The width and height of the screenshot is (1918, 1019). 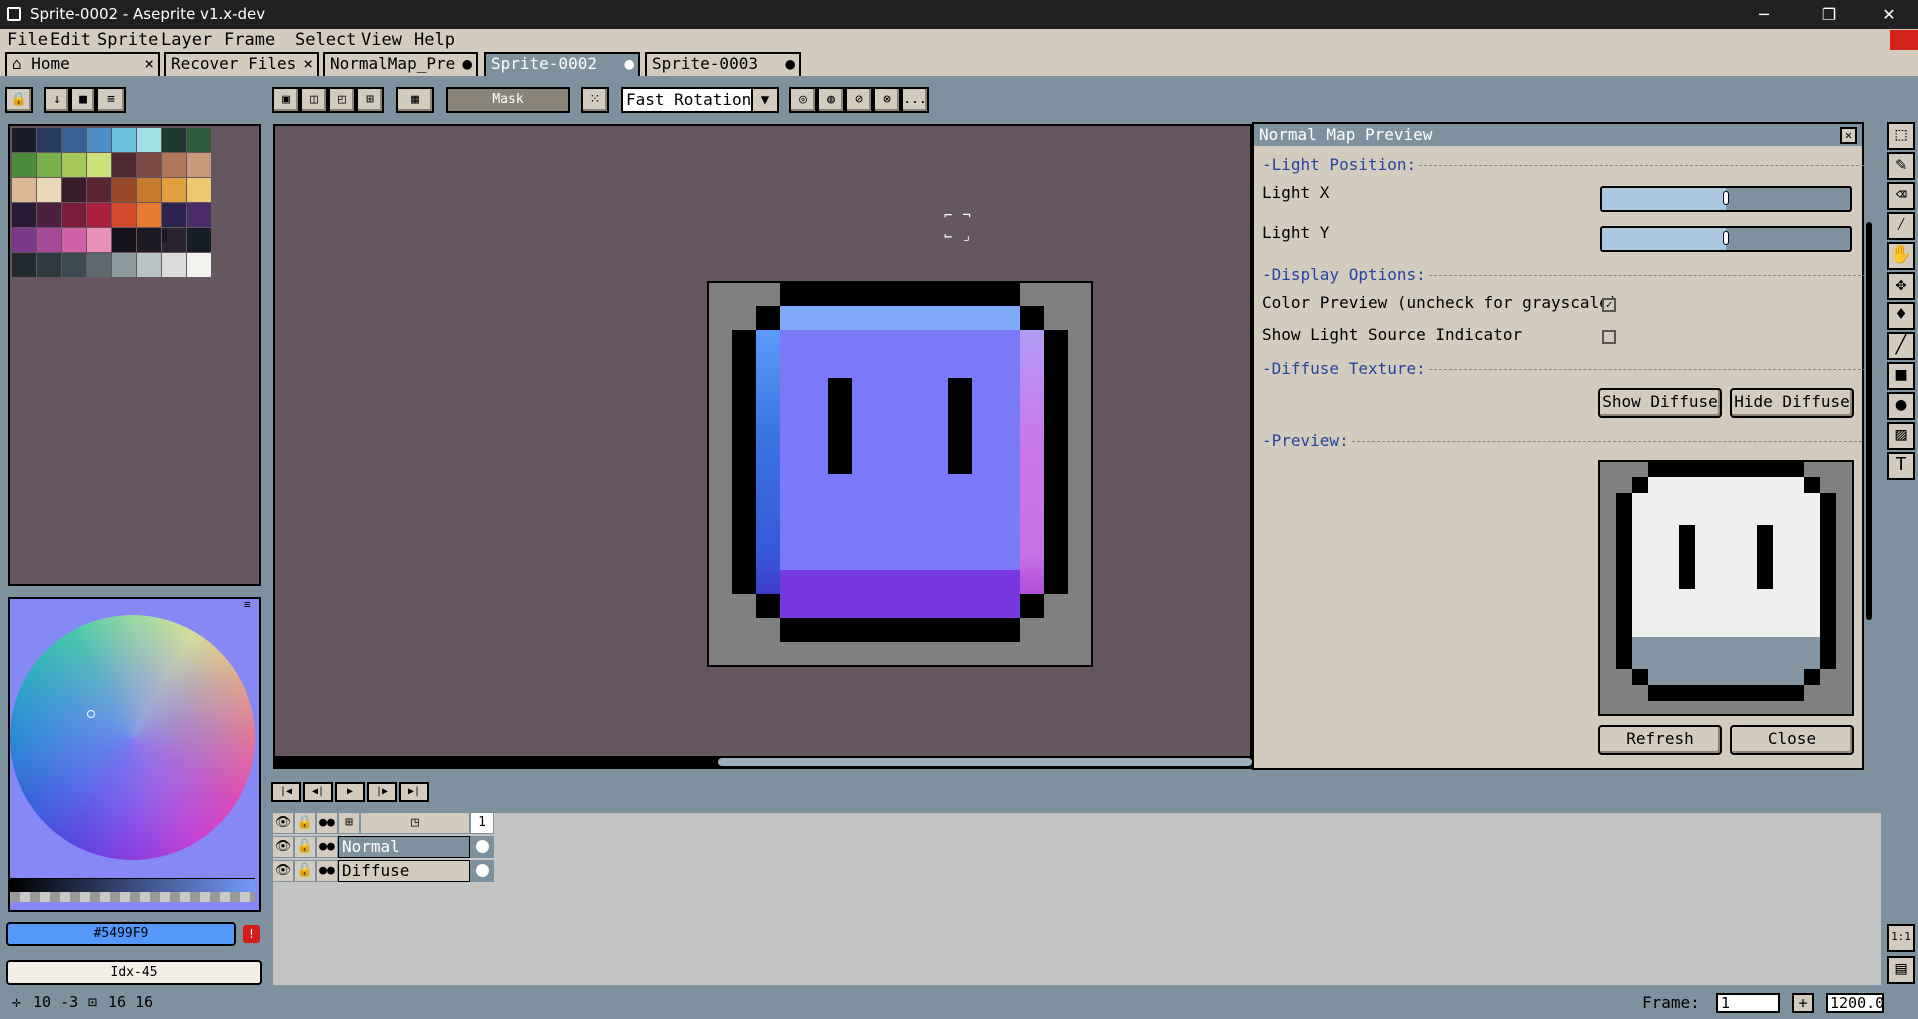 I want to click on zoom-input: 1200.0, so click(x=1855, y=1003).